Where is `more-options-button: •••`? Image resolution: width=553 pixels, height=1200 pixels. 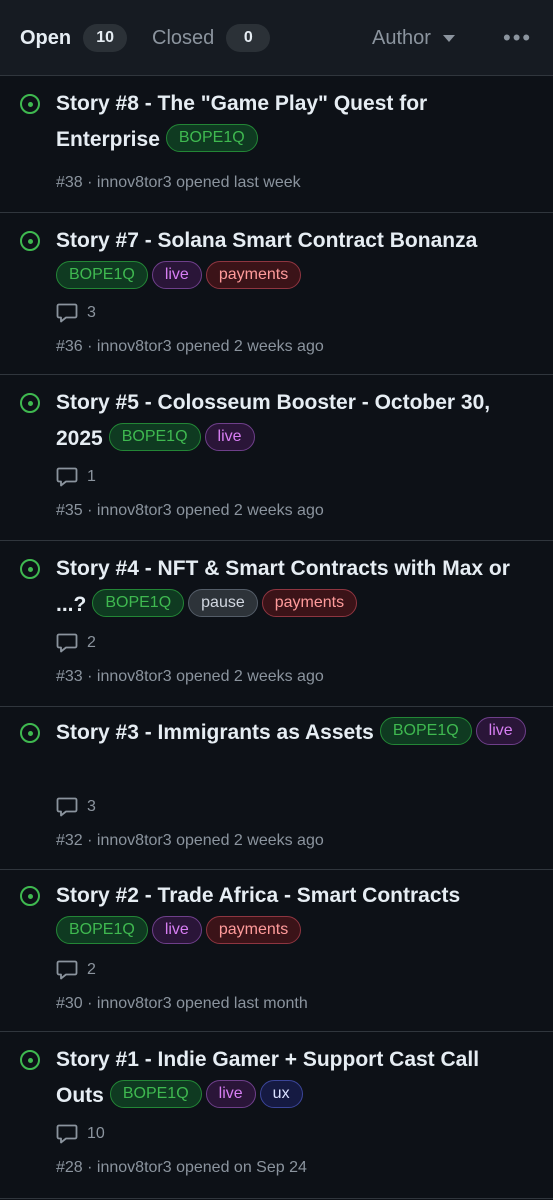 more-options-button: ••• is located at coordinates (517, 38).